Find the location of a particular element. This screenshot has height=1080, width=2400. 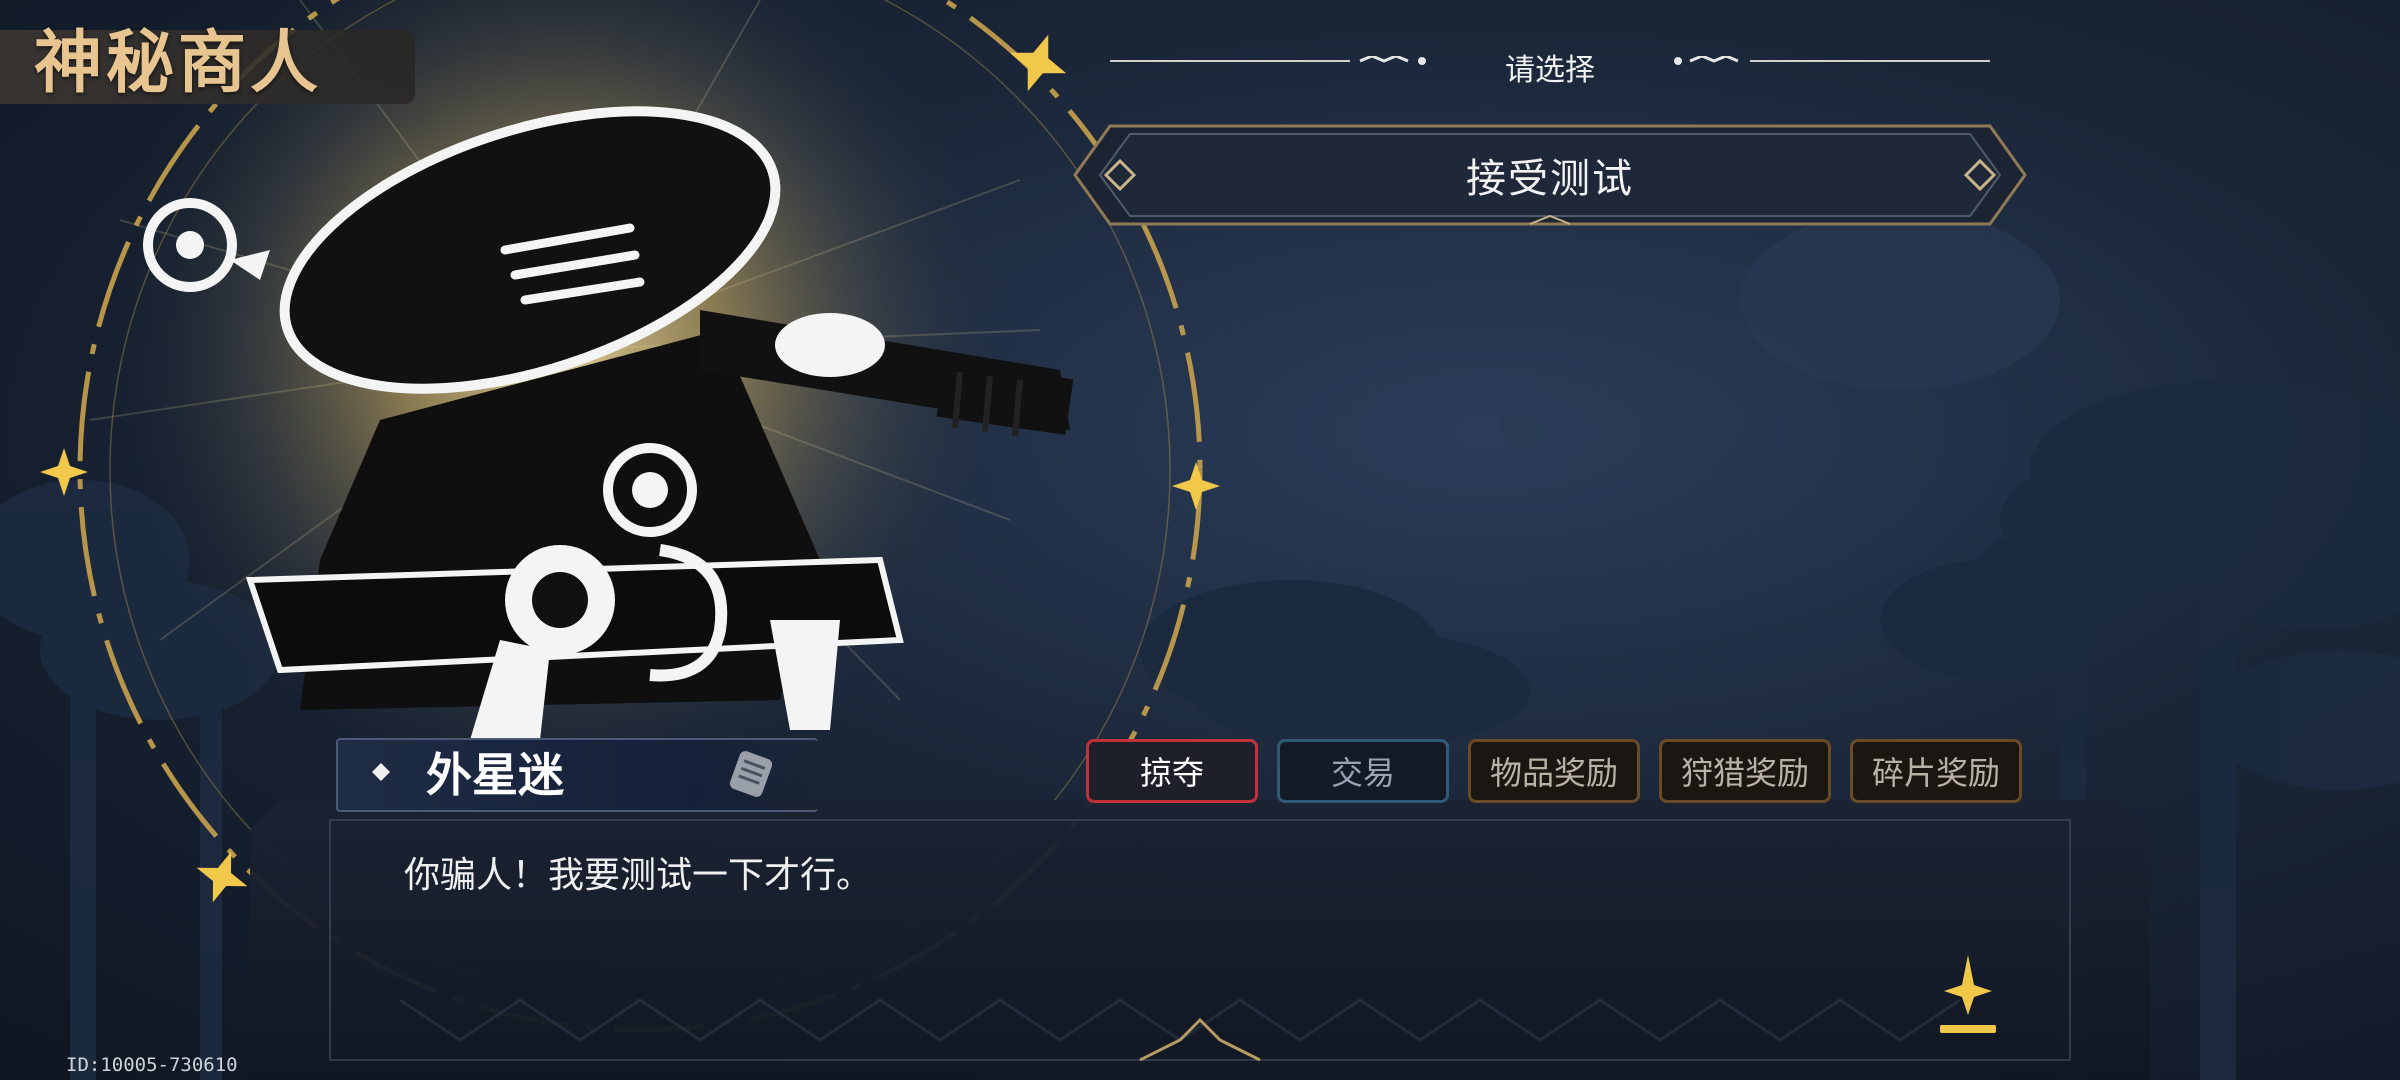

tab-fragment-rewards: 碎片奖励 is located at coordinates (1936, 771).